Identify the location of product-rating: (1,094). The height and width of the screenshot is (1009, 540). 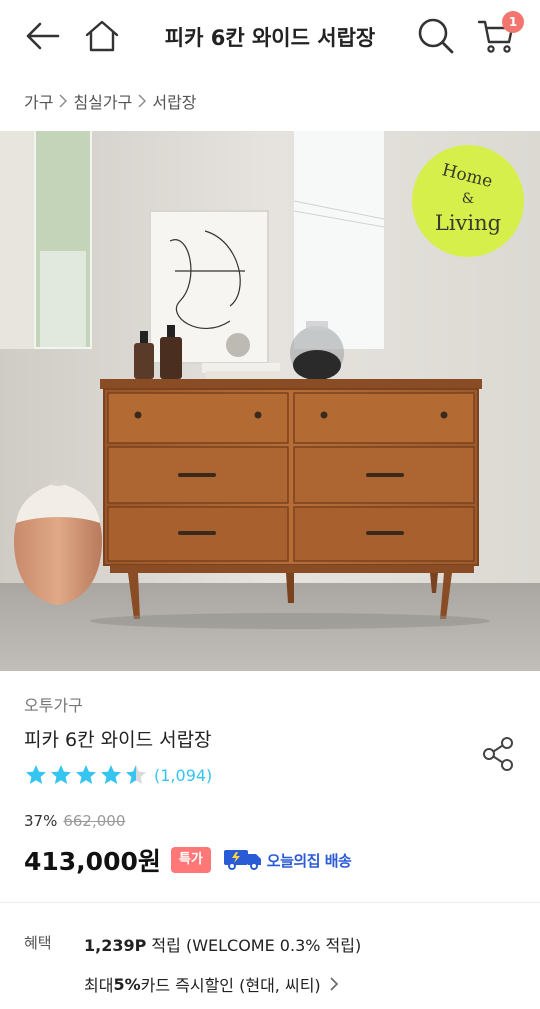
(118, 775).